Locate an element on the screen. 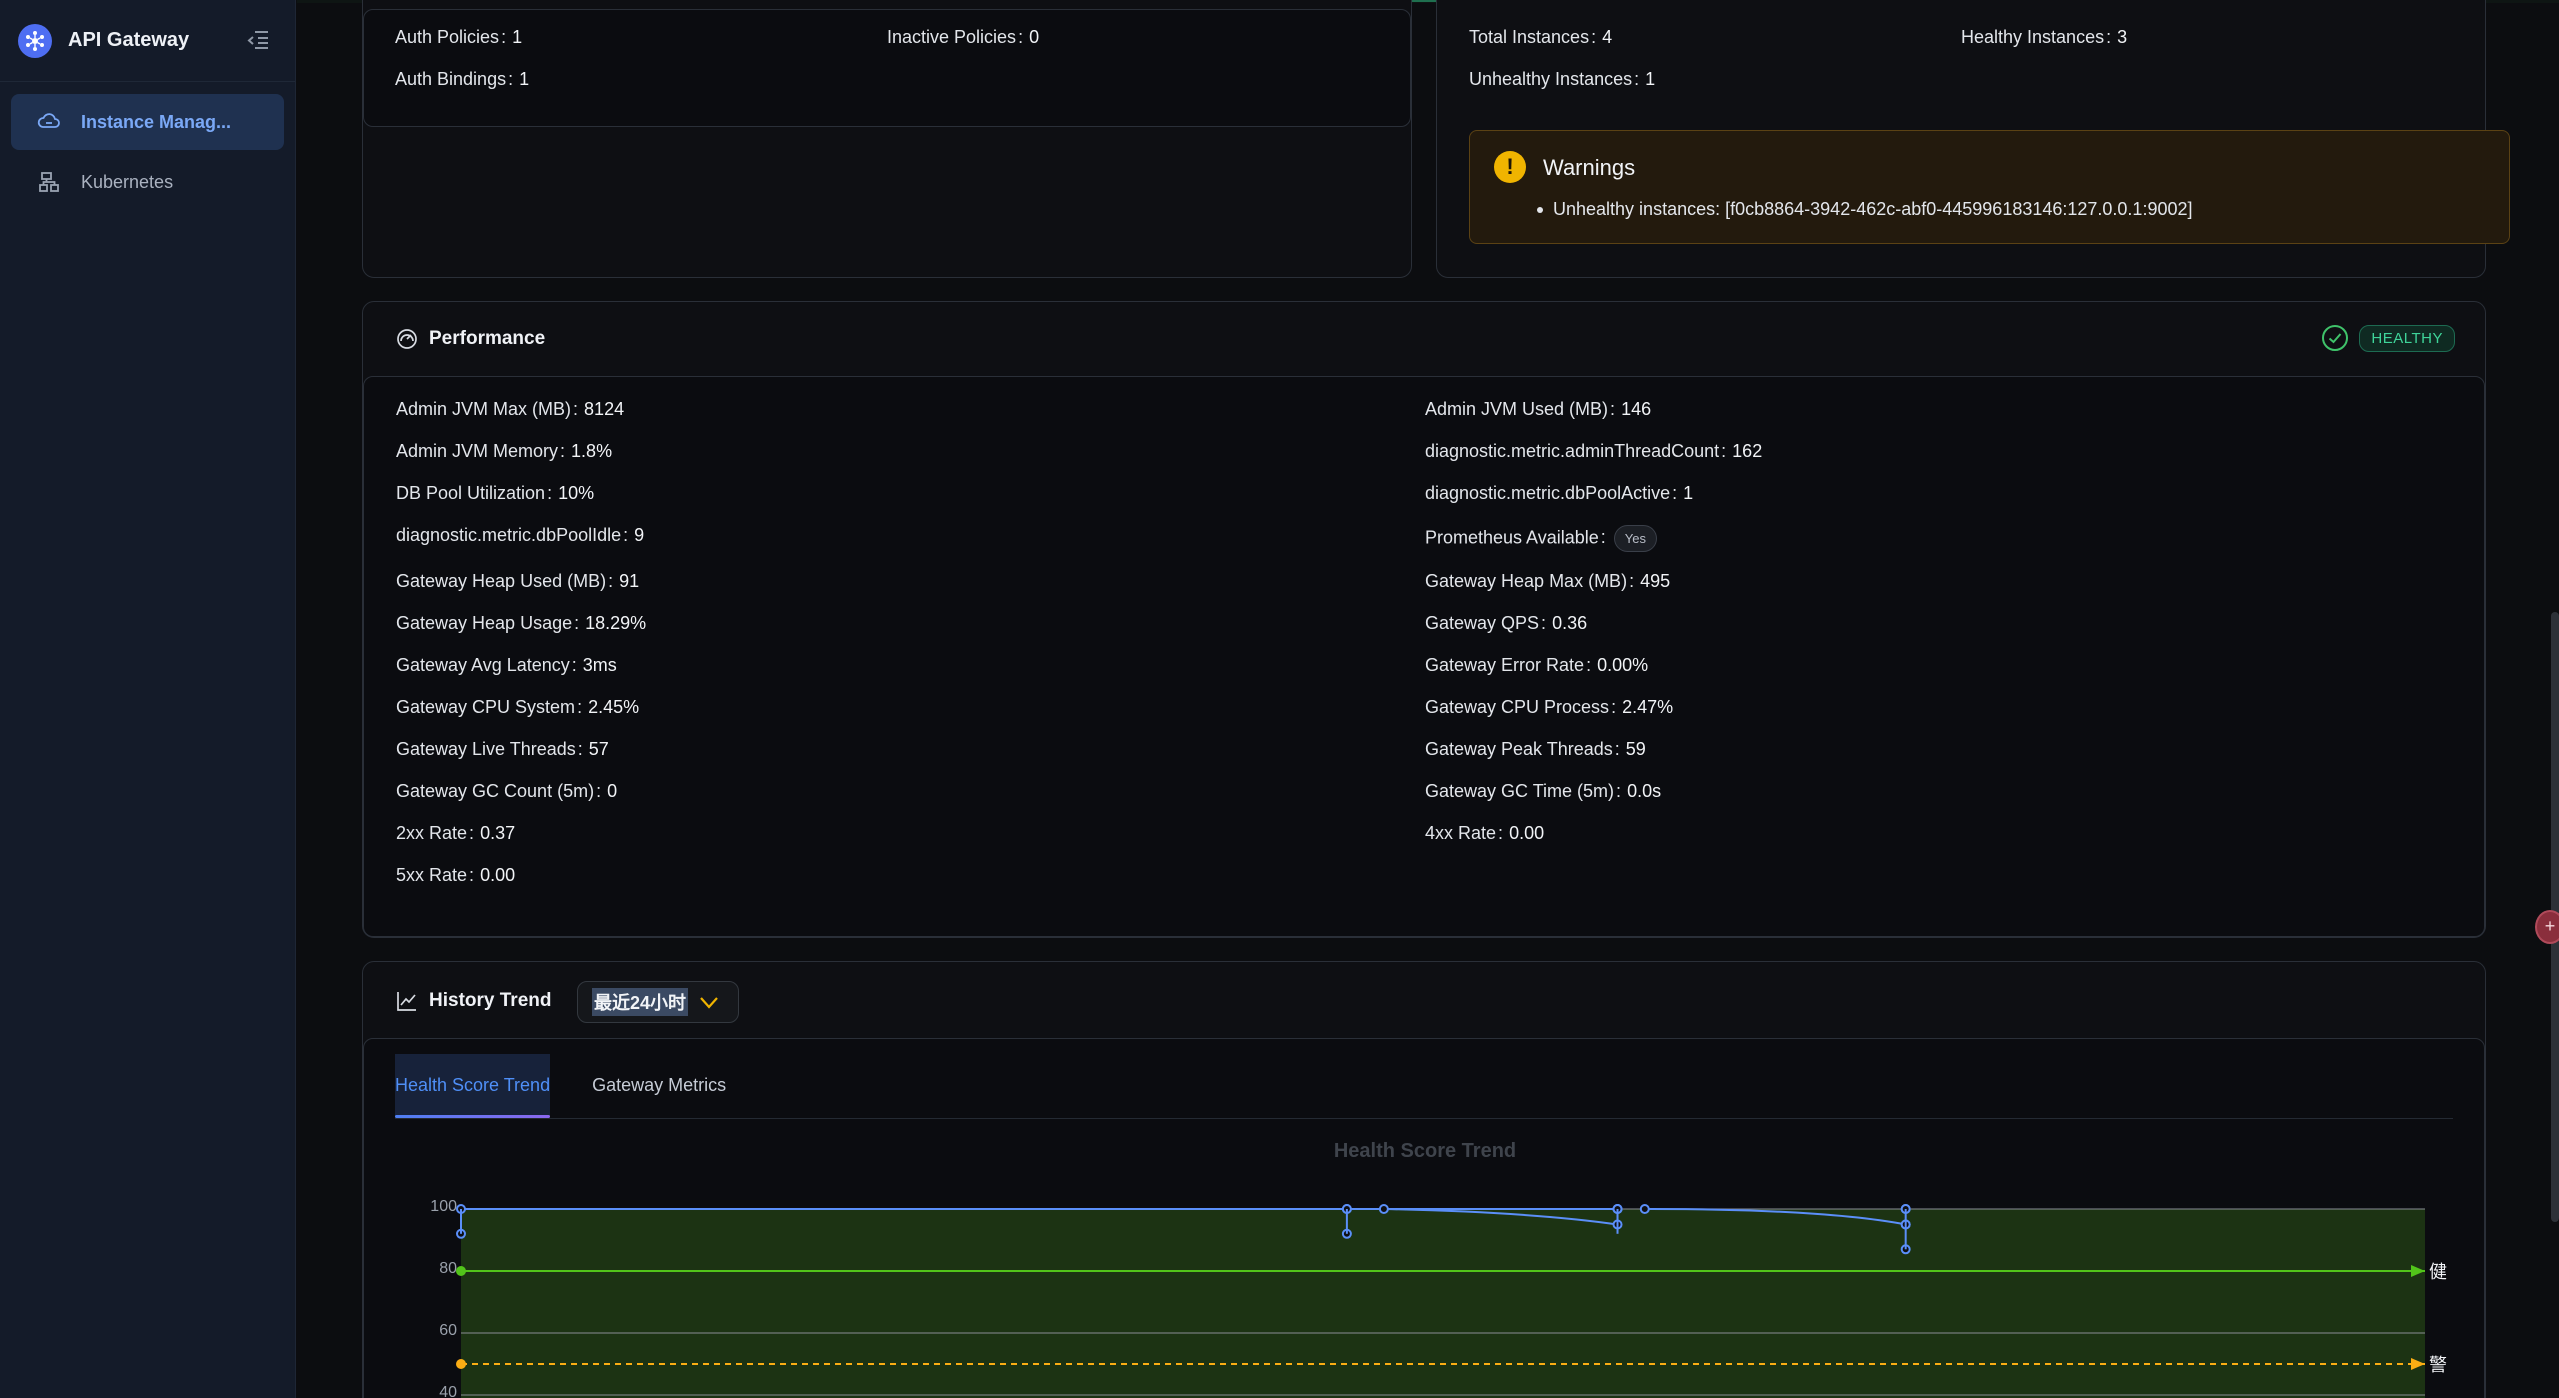 The image size is (2559, 1398). metric-row: Admin JVM Memory:1.8% is located at coordinates (504, 451).